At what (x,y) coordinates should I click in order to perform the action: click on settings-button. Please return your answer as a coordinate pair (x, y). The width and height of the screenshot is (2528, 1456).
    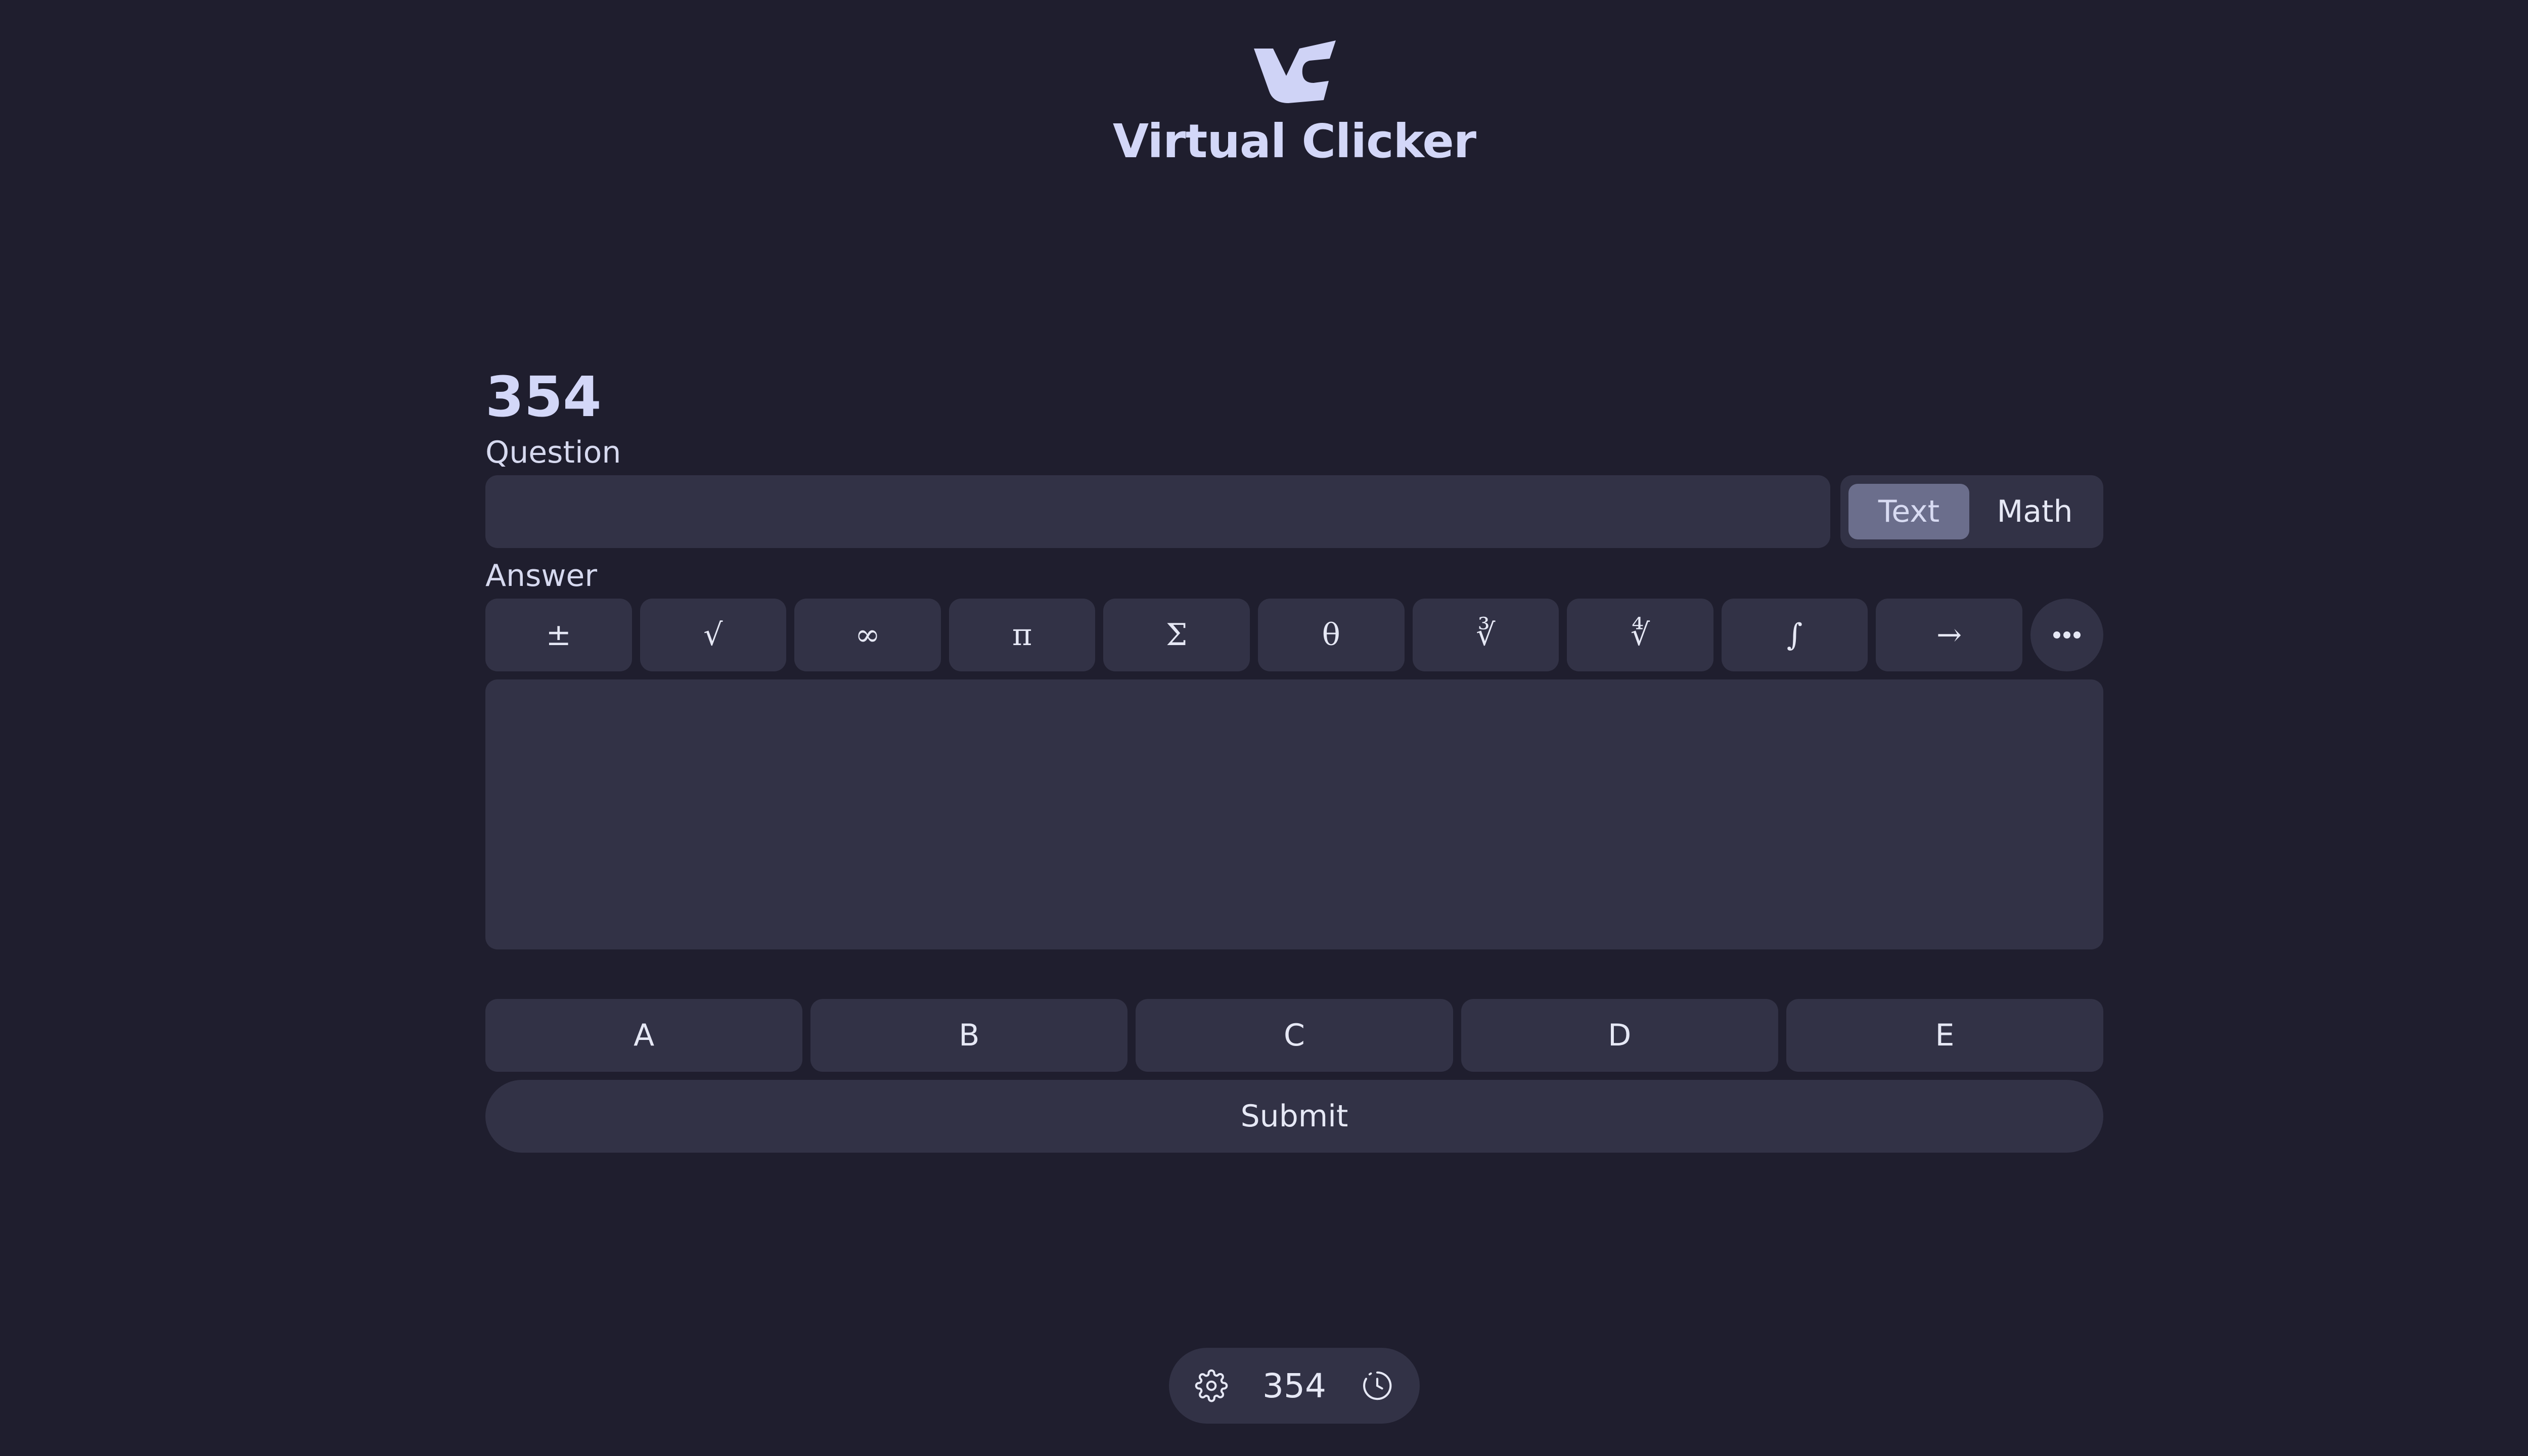
    Looking at the image, I should click on (1211, 1386).